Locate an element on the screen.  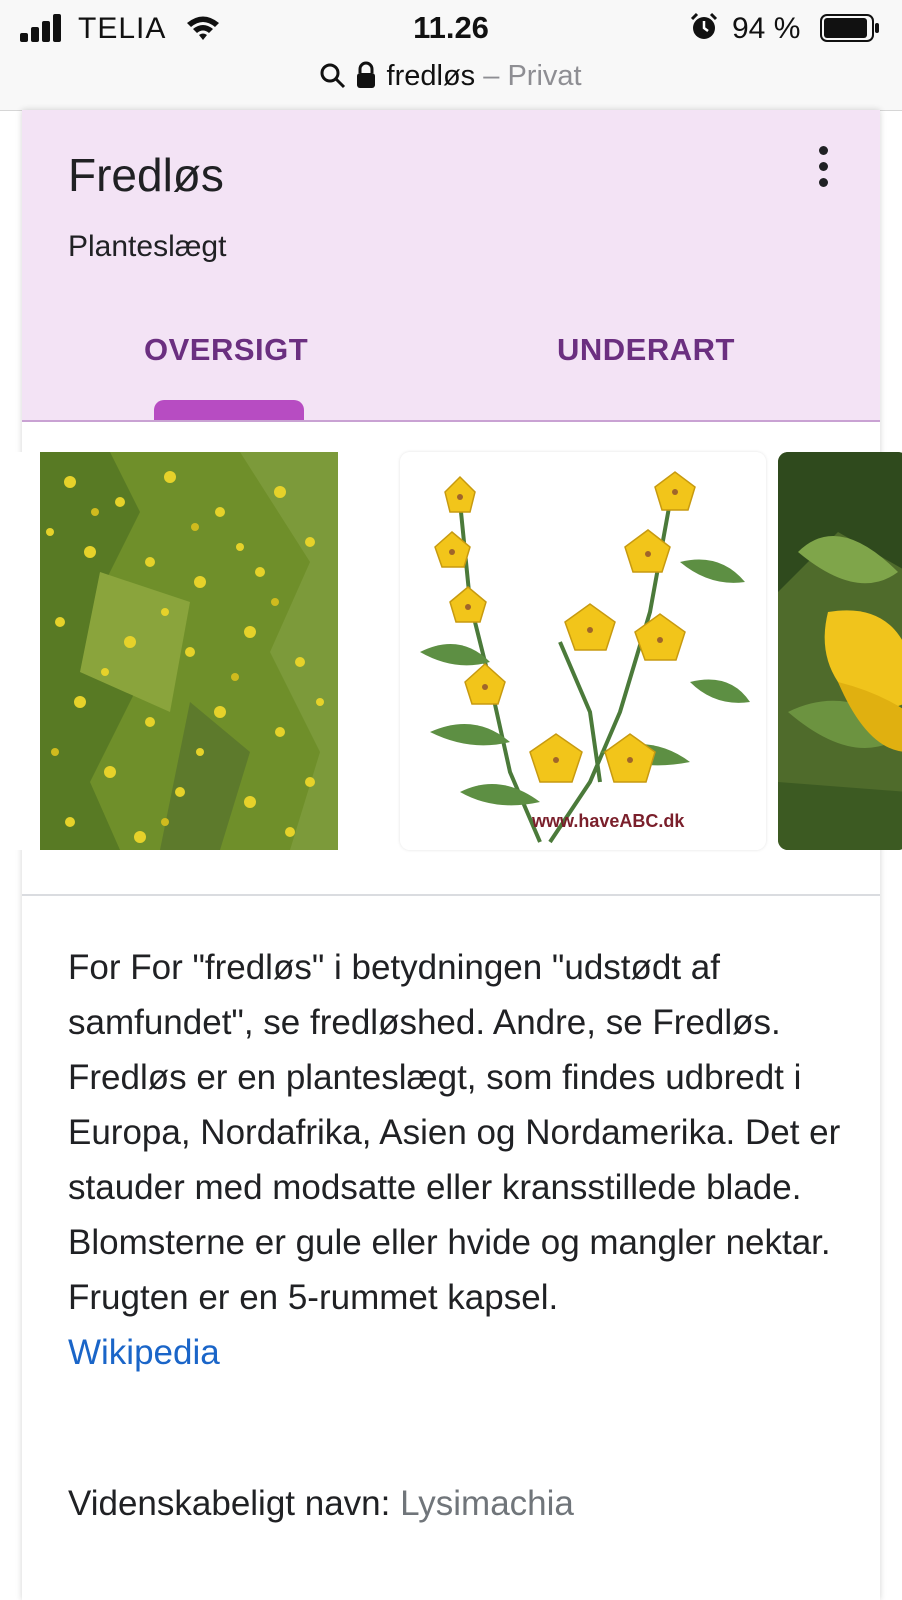
watermark-text: www.haveABC.dk is located at coordinates (608, 821).